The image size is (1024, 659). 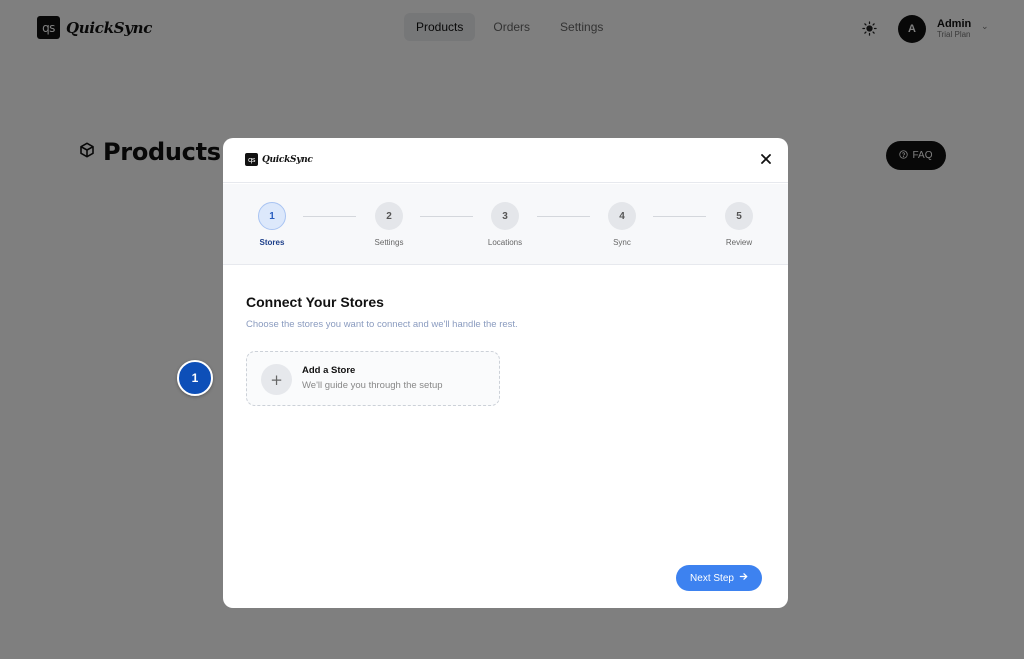 What do you see at coordinates (505, 216) in the screenshot?
I see `step-number: 3` at bounding box center [505, 216].